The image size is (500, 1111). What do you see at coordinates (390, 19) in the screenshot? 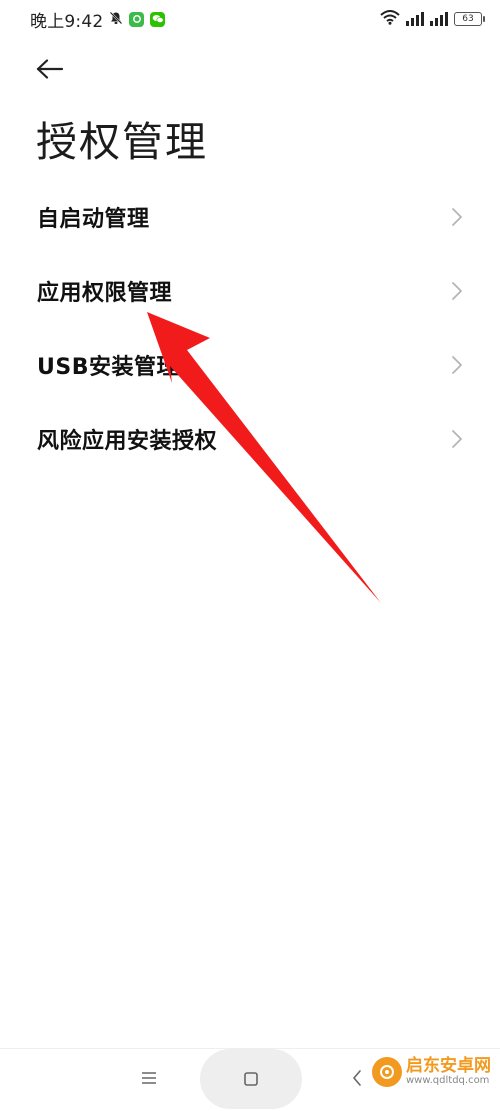
I see `wifi-icon` at bounding box center [390, 19].